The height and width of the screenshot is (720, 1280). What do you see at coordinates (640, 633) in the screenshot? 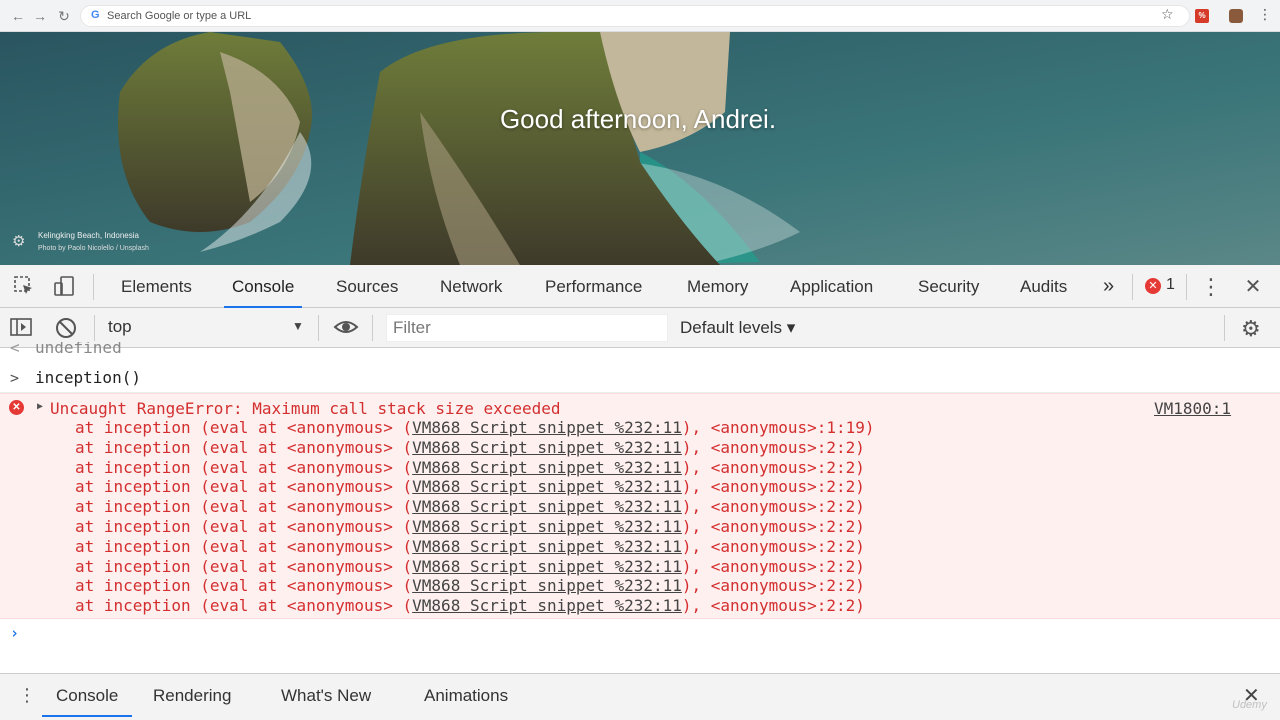
I see `console-prompt: ›` at bounding box center [640, 633].